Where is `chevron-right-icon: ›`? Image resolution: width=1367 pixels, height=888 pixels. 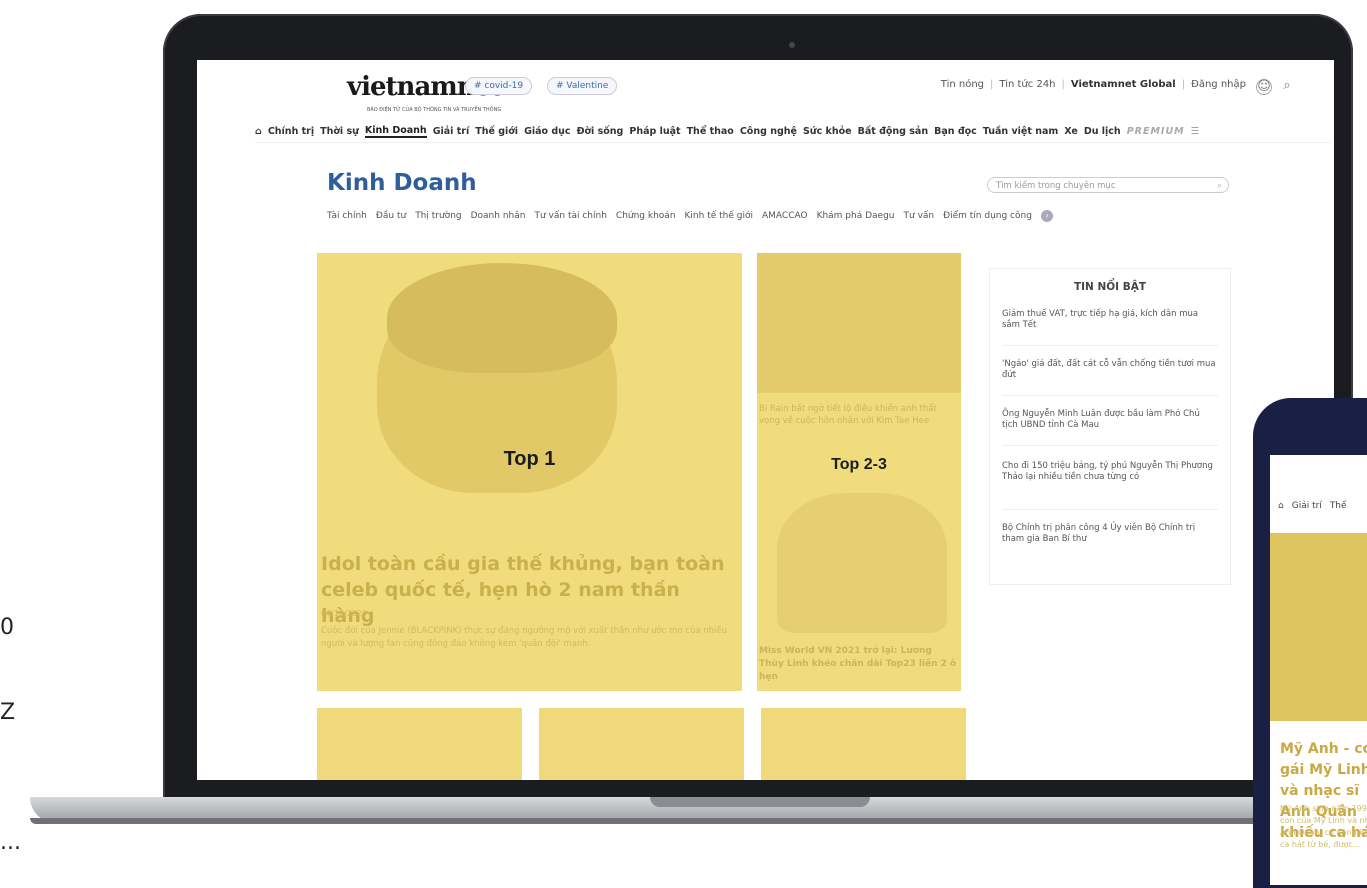
chevron-right-icon: › is located at coordinates (1046, 216).